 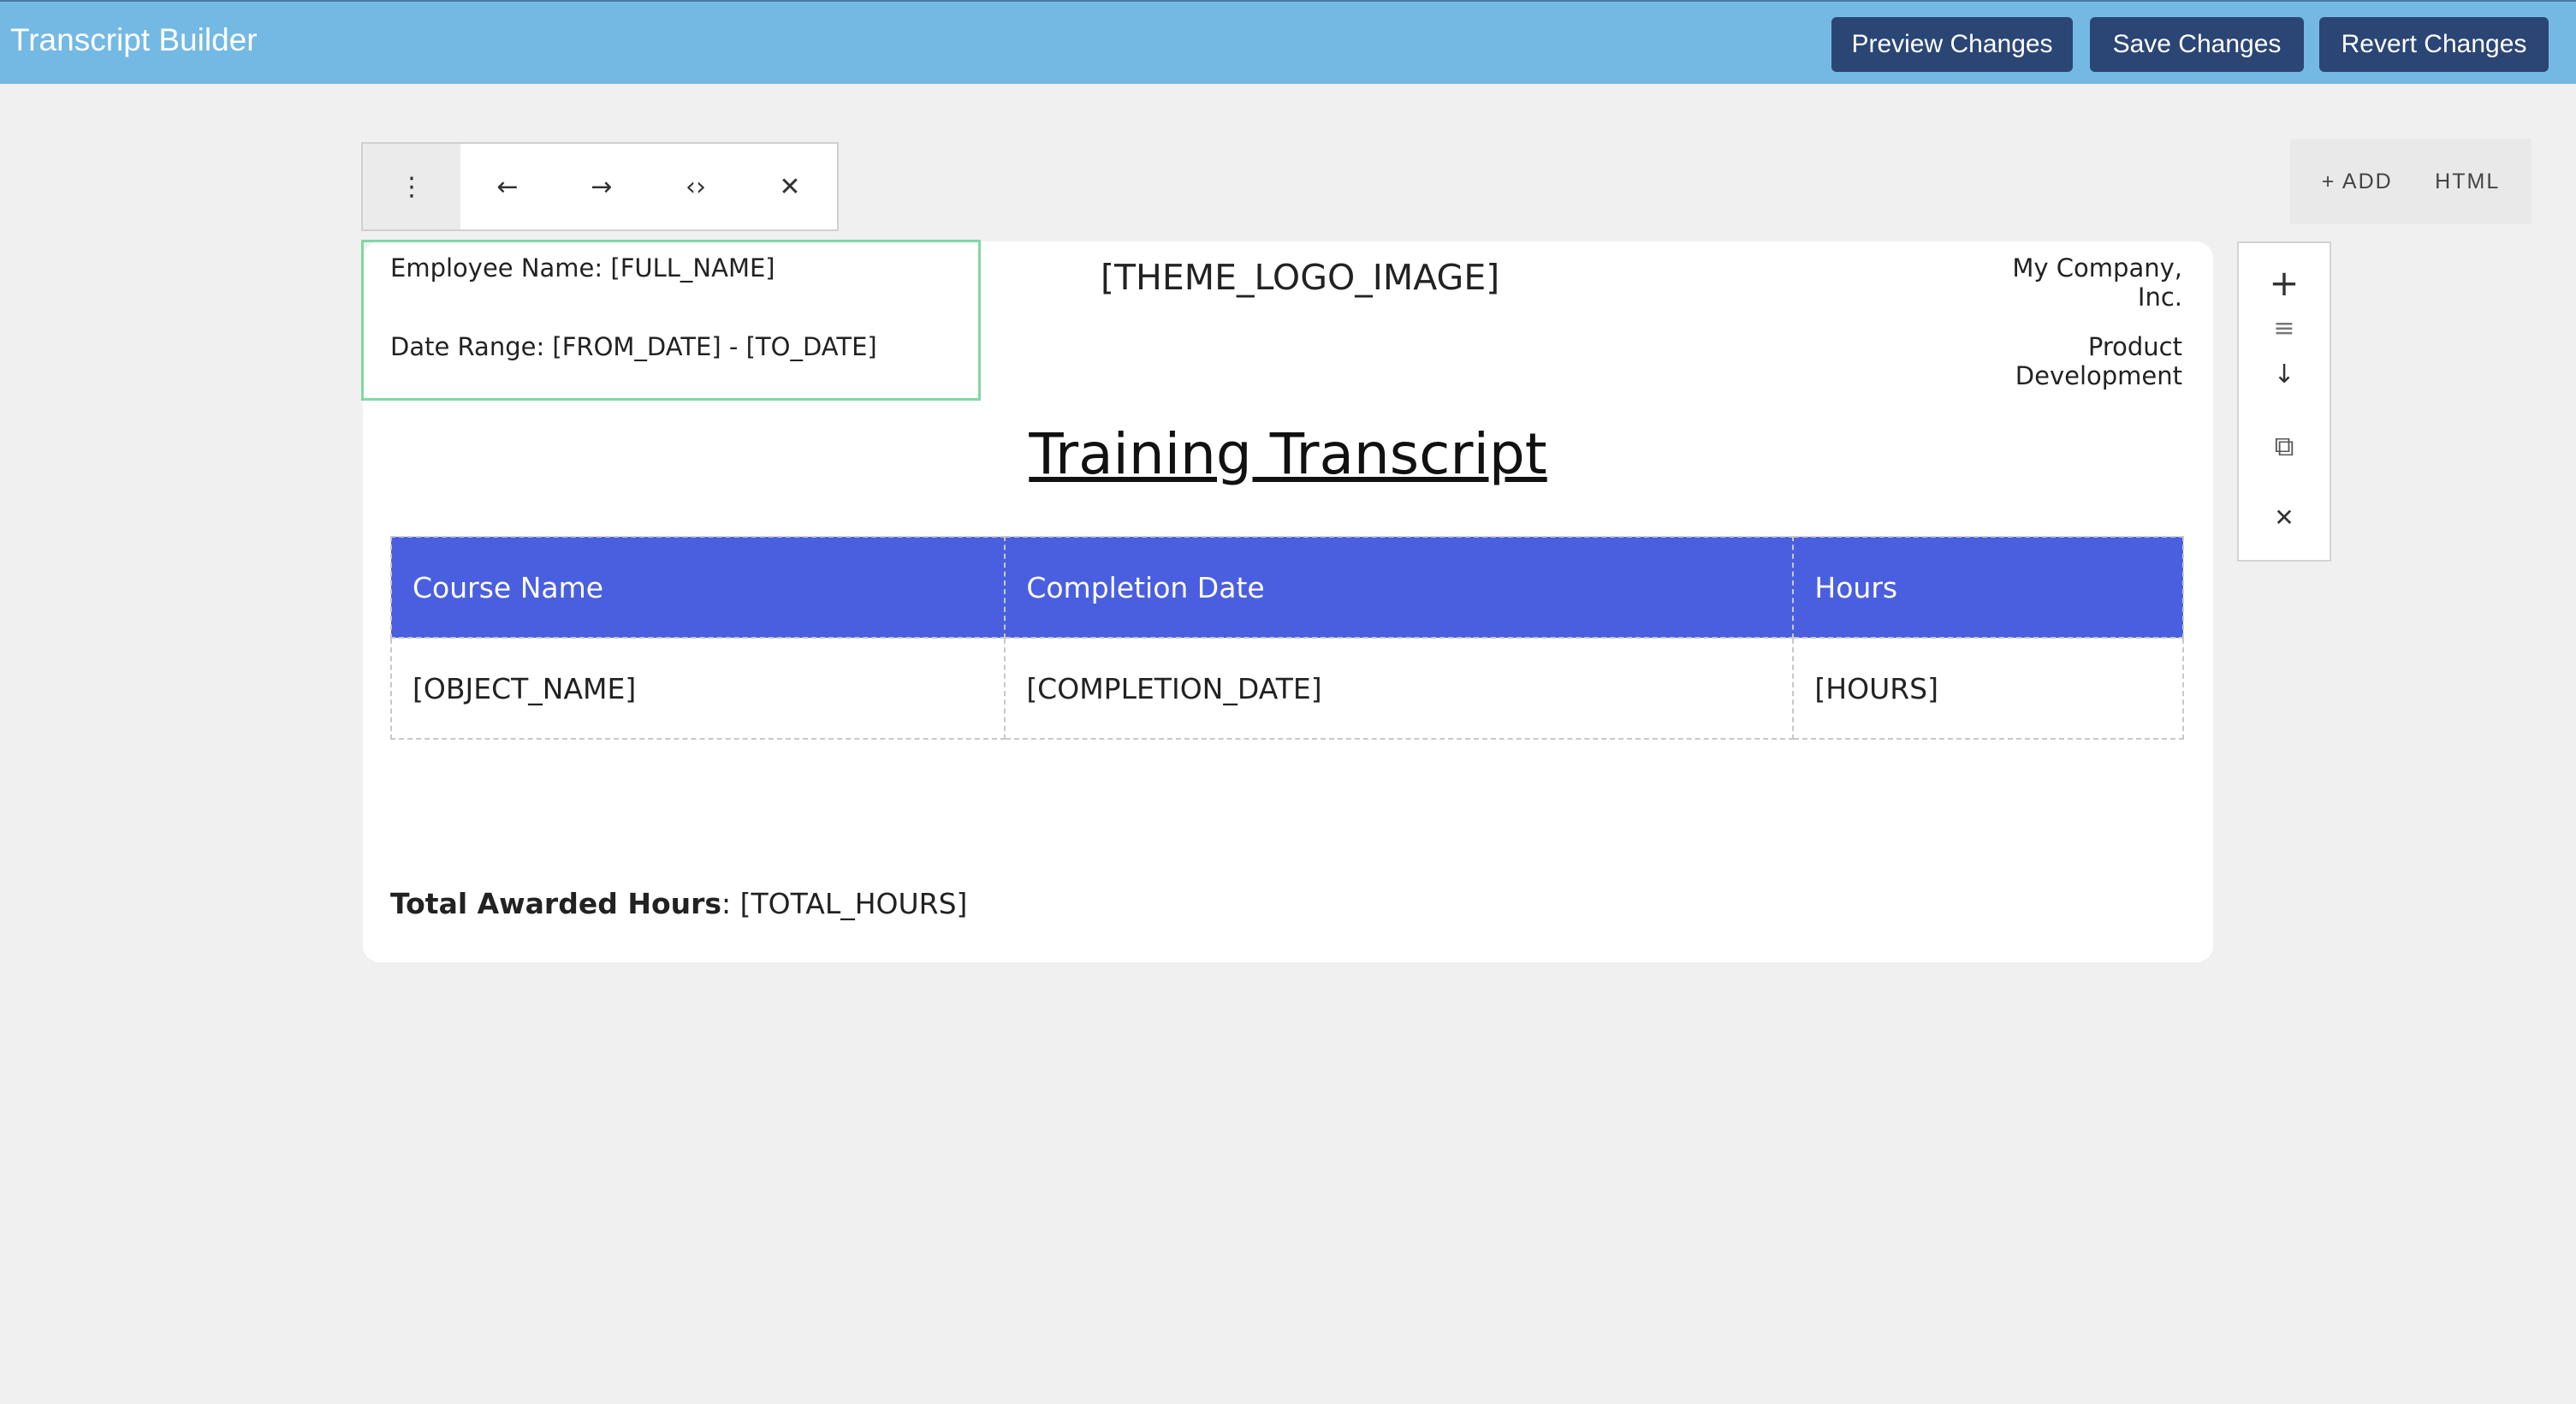 What do you see at coordinates (2410, 181) in the screenshot?
I see `add-panel: + ADD HTML` at bounding box center [2410, 181].